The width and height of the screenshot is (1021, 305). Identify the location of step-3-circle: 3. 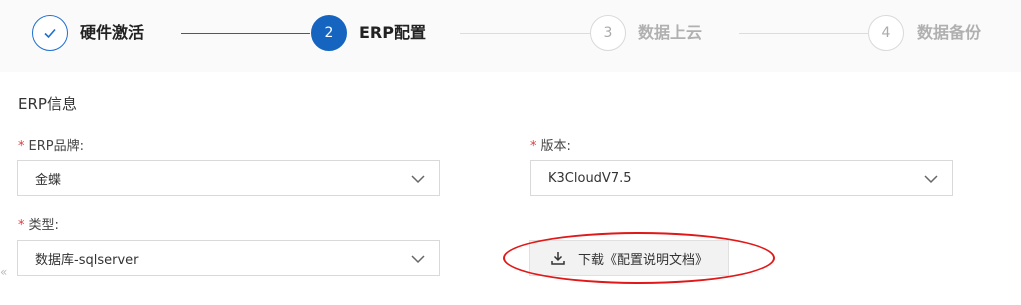
(608, 33).